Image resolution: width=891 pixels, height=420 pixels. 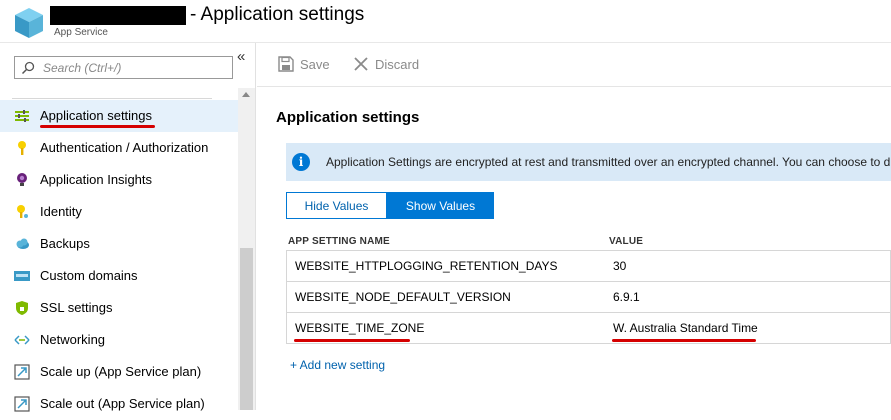 What do you see at coordinates (359, 328) in the screenshot?
I see `setting-name: WEBSITE_TIME_ZONE` at bounding box center [359, 328].